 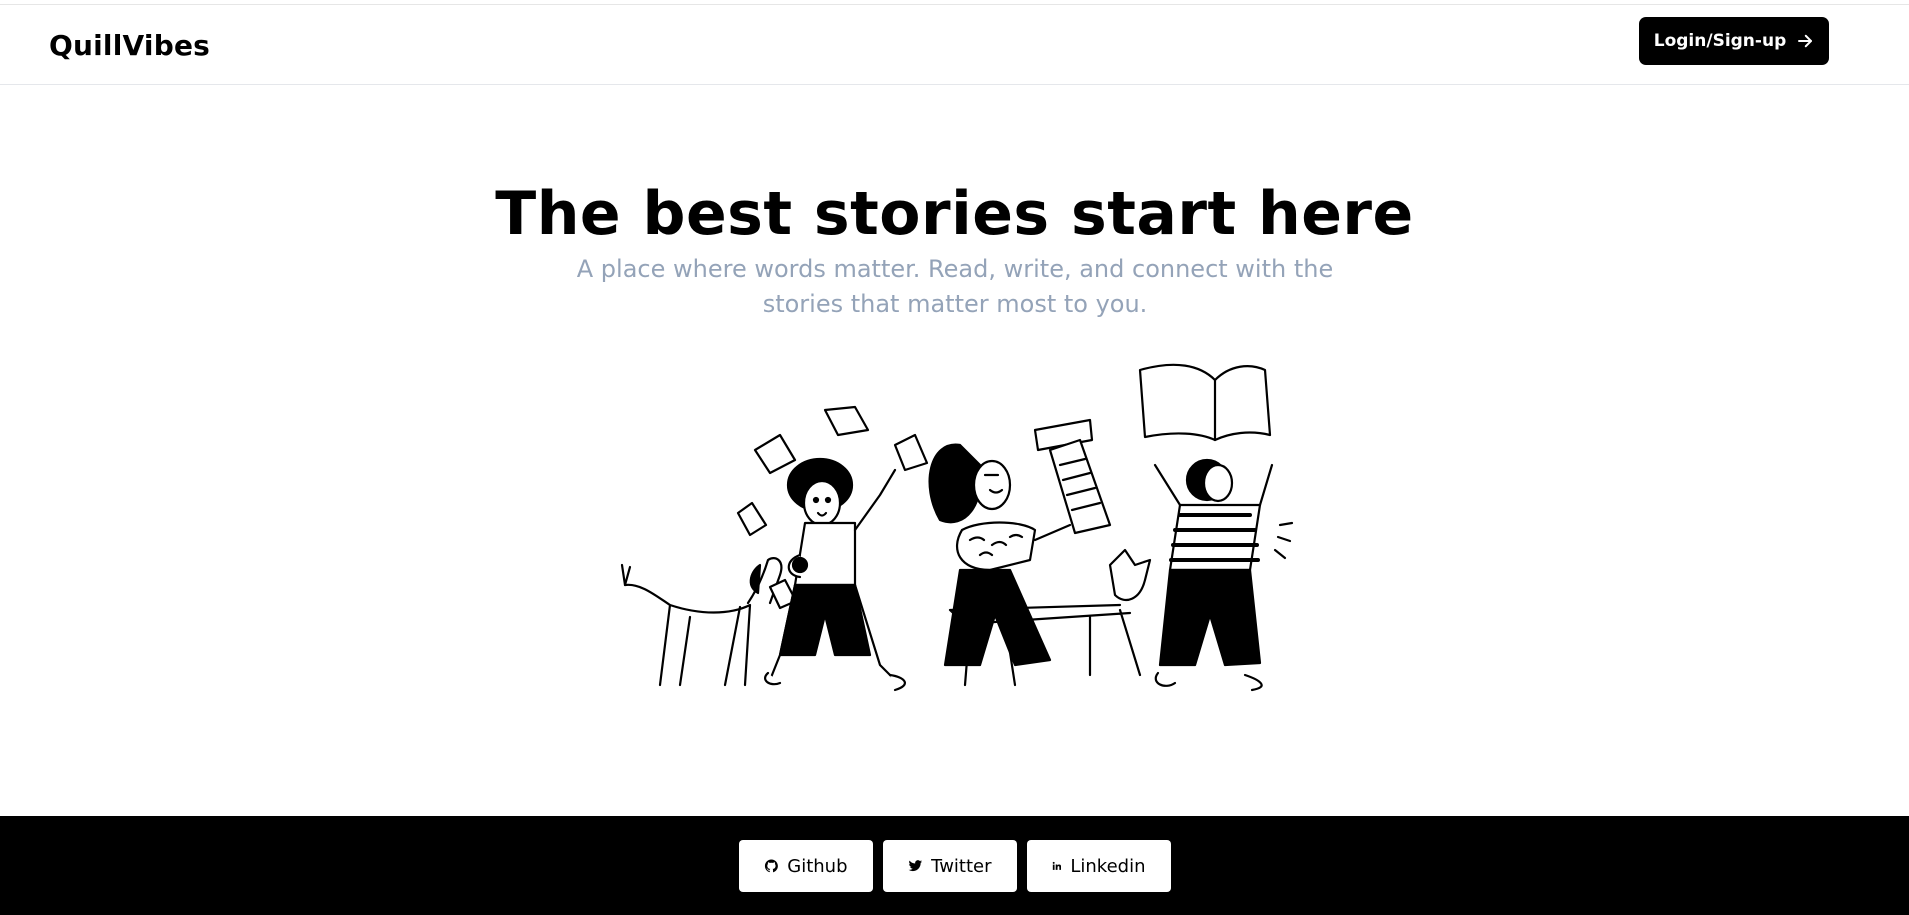 I want to click on arrow-right-icon, so click(x=1805, y=41).